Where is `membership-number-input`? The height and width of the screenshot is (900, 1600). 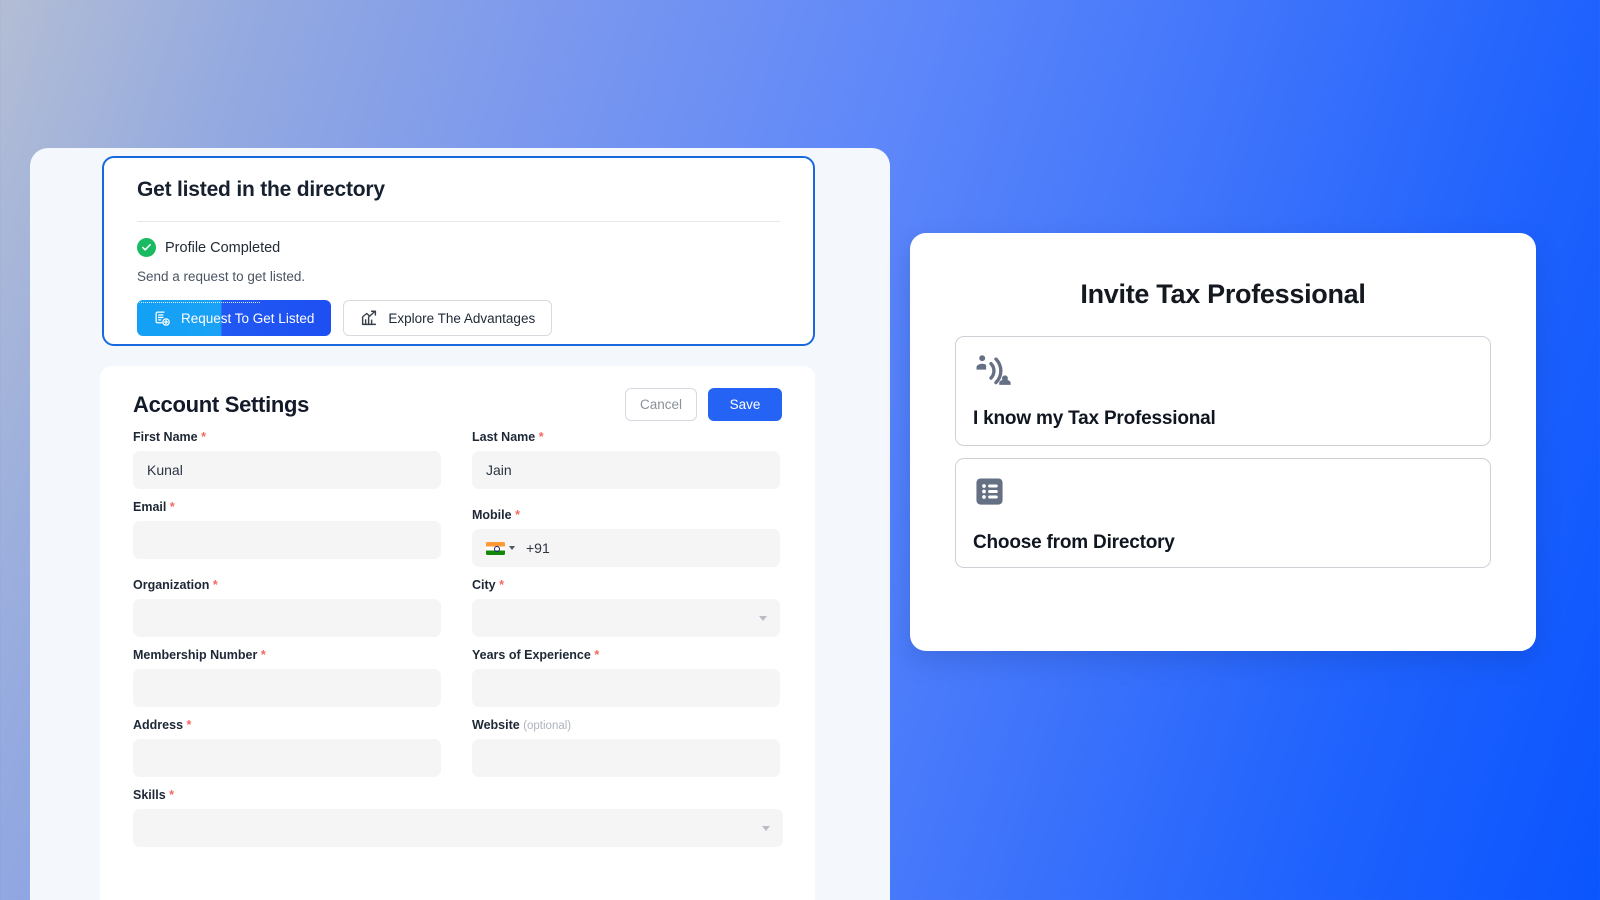
membership-number-input is located at coordinates (287, 688).